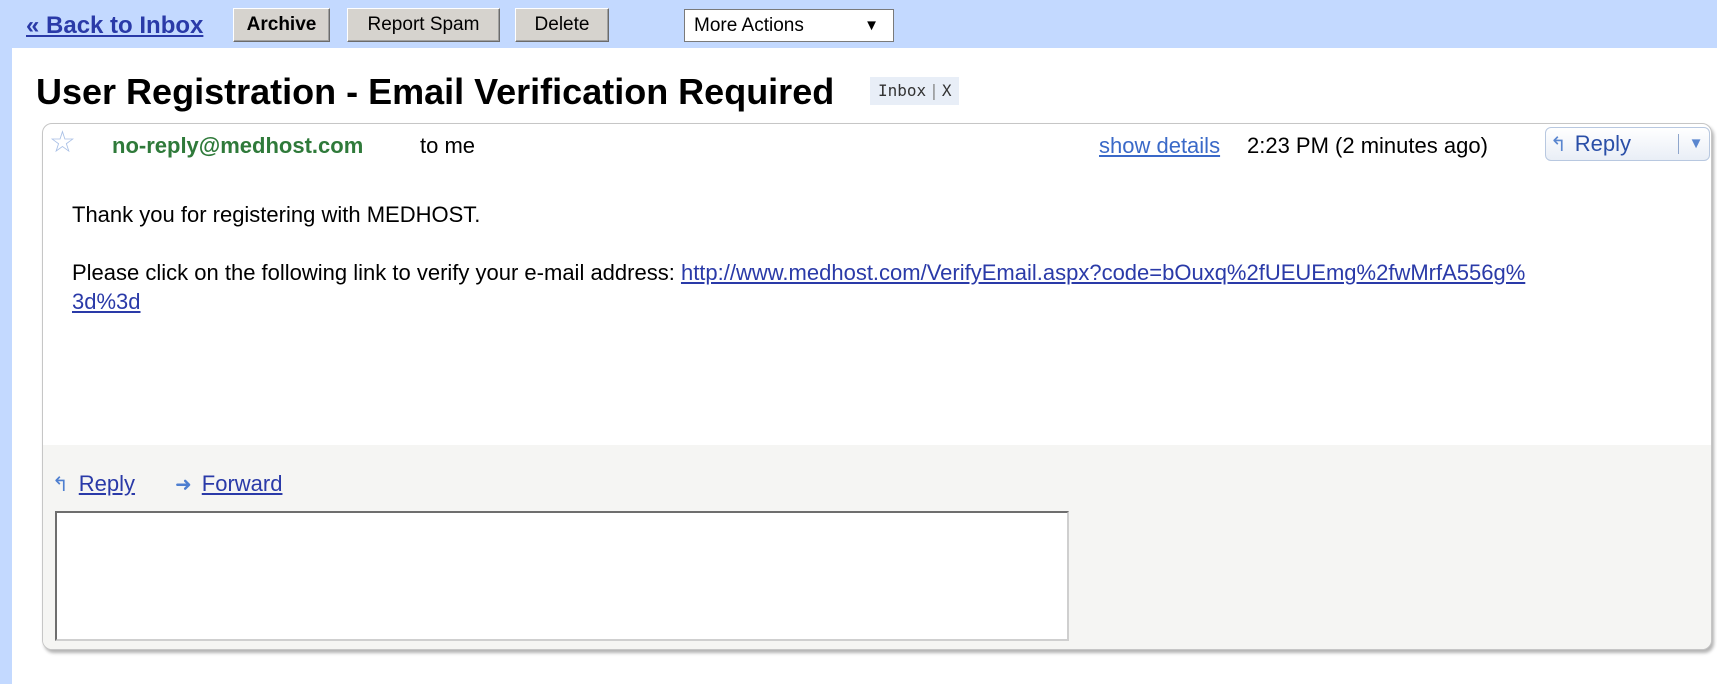  Describe the element at coordinates (1696, 144) in the screenshot. I see `reply-dropdown-button: ▼` at that location.